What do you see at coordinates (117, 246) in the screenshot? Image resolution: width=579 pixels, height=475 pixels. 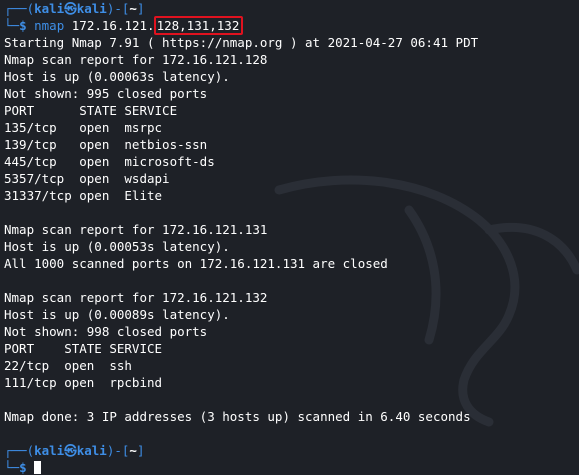 I see `host-status: Host is up (0.00053s latency).` at bounding box center [117, 246].